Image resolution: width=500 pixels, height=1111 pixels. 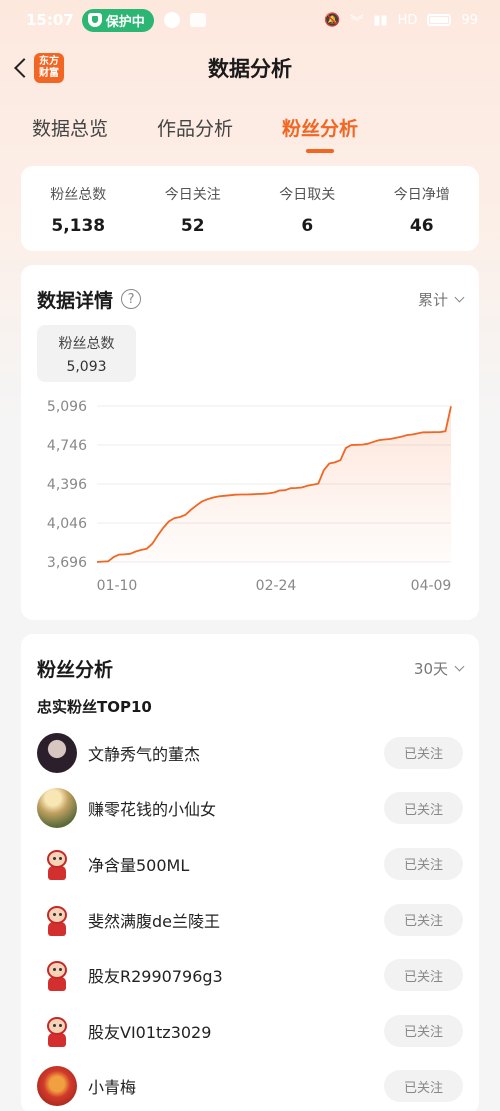 I want to click on fans-title: 粉丝分析, so click(x=75, y=669).